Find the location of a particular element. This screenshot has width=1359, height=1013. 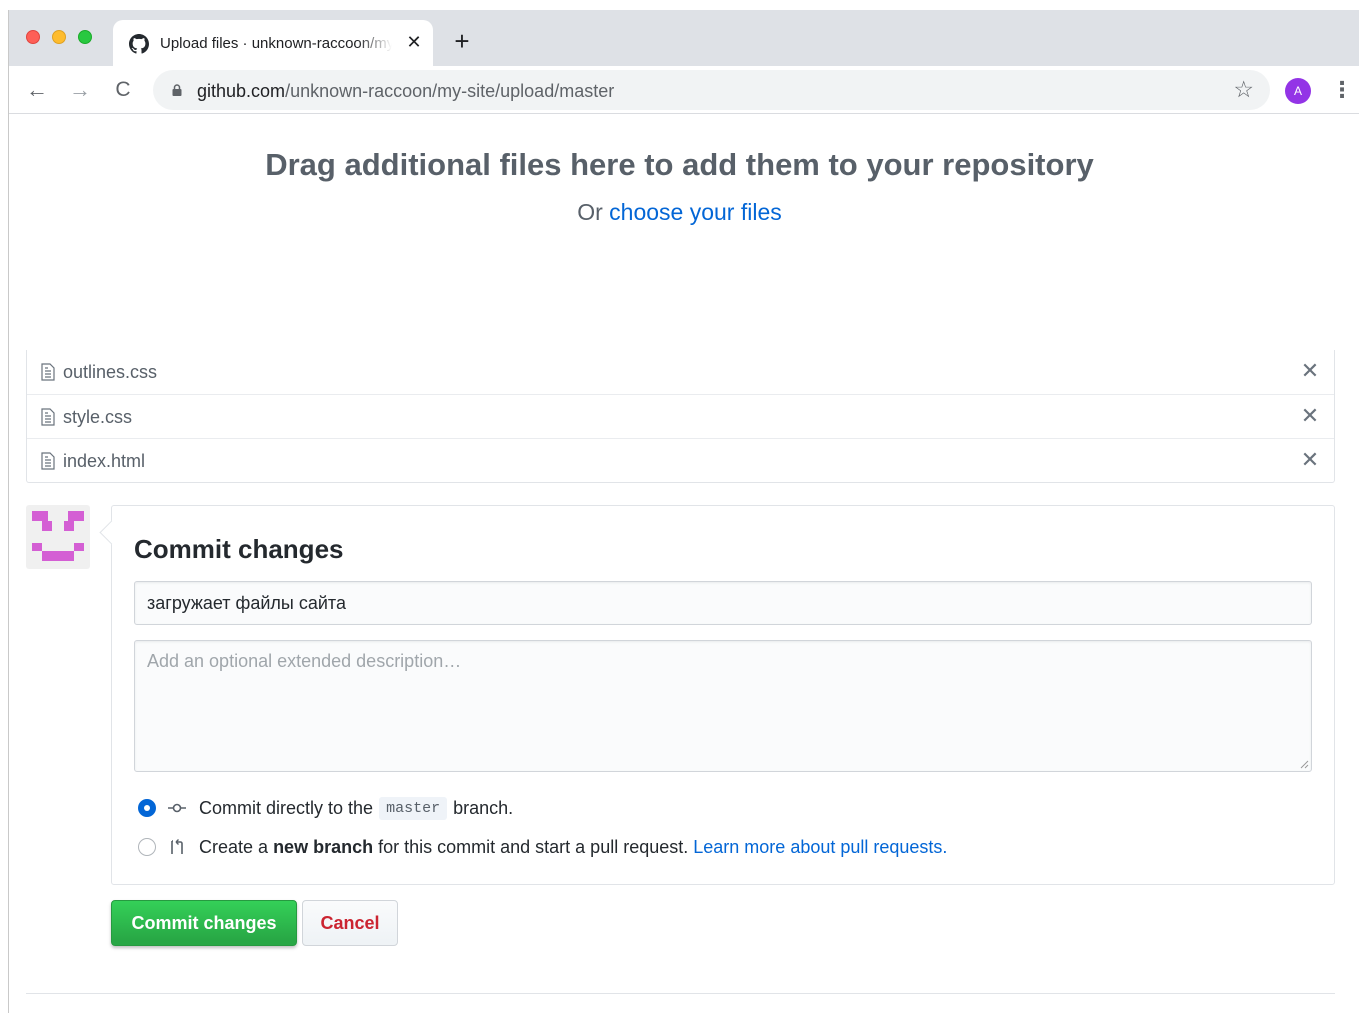

uploaded-file-list: outlines.css ✕ style.css ✕ index.html ✕ is located at coordinates (680, 416).